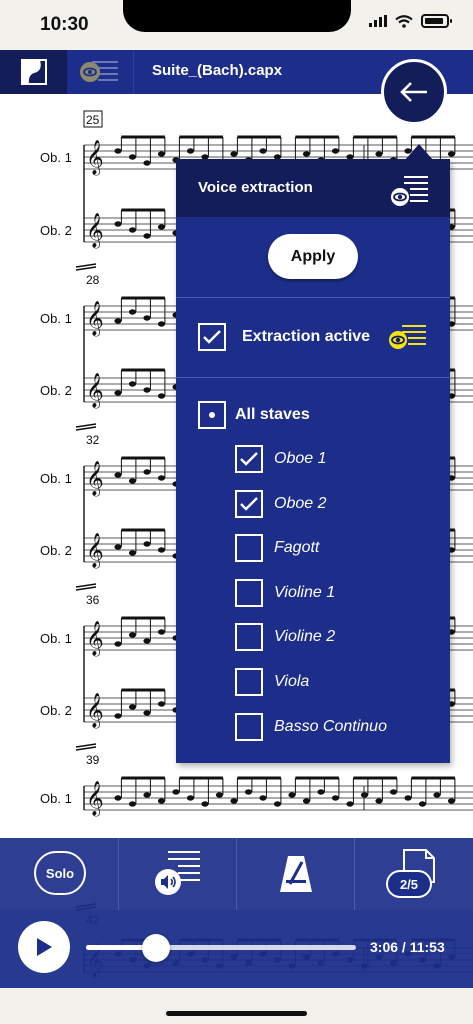  I want to click on player-bar: 3:06 / 11:53, so click(236, 949).